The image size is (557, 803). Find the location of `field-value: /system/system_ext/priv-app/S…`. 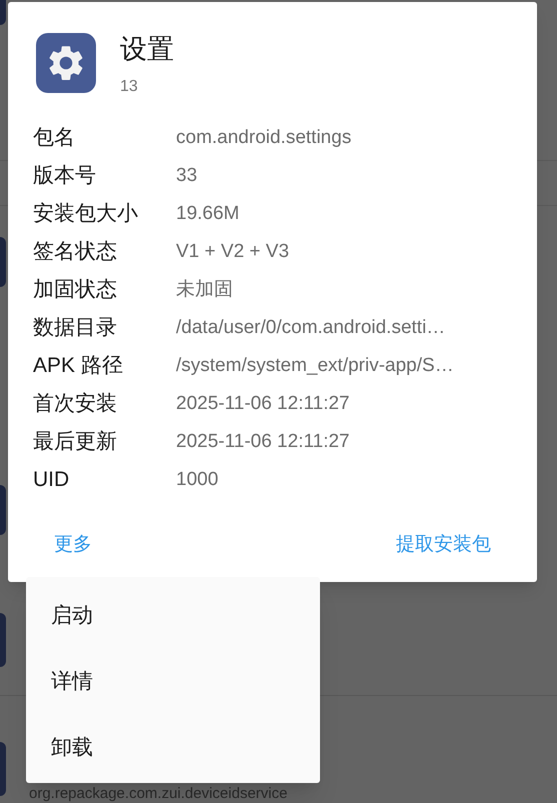

field-value: /system/system_ext/priv-app/S… is located at coordinates (315, 366).